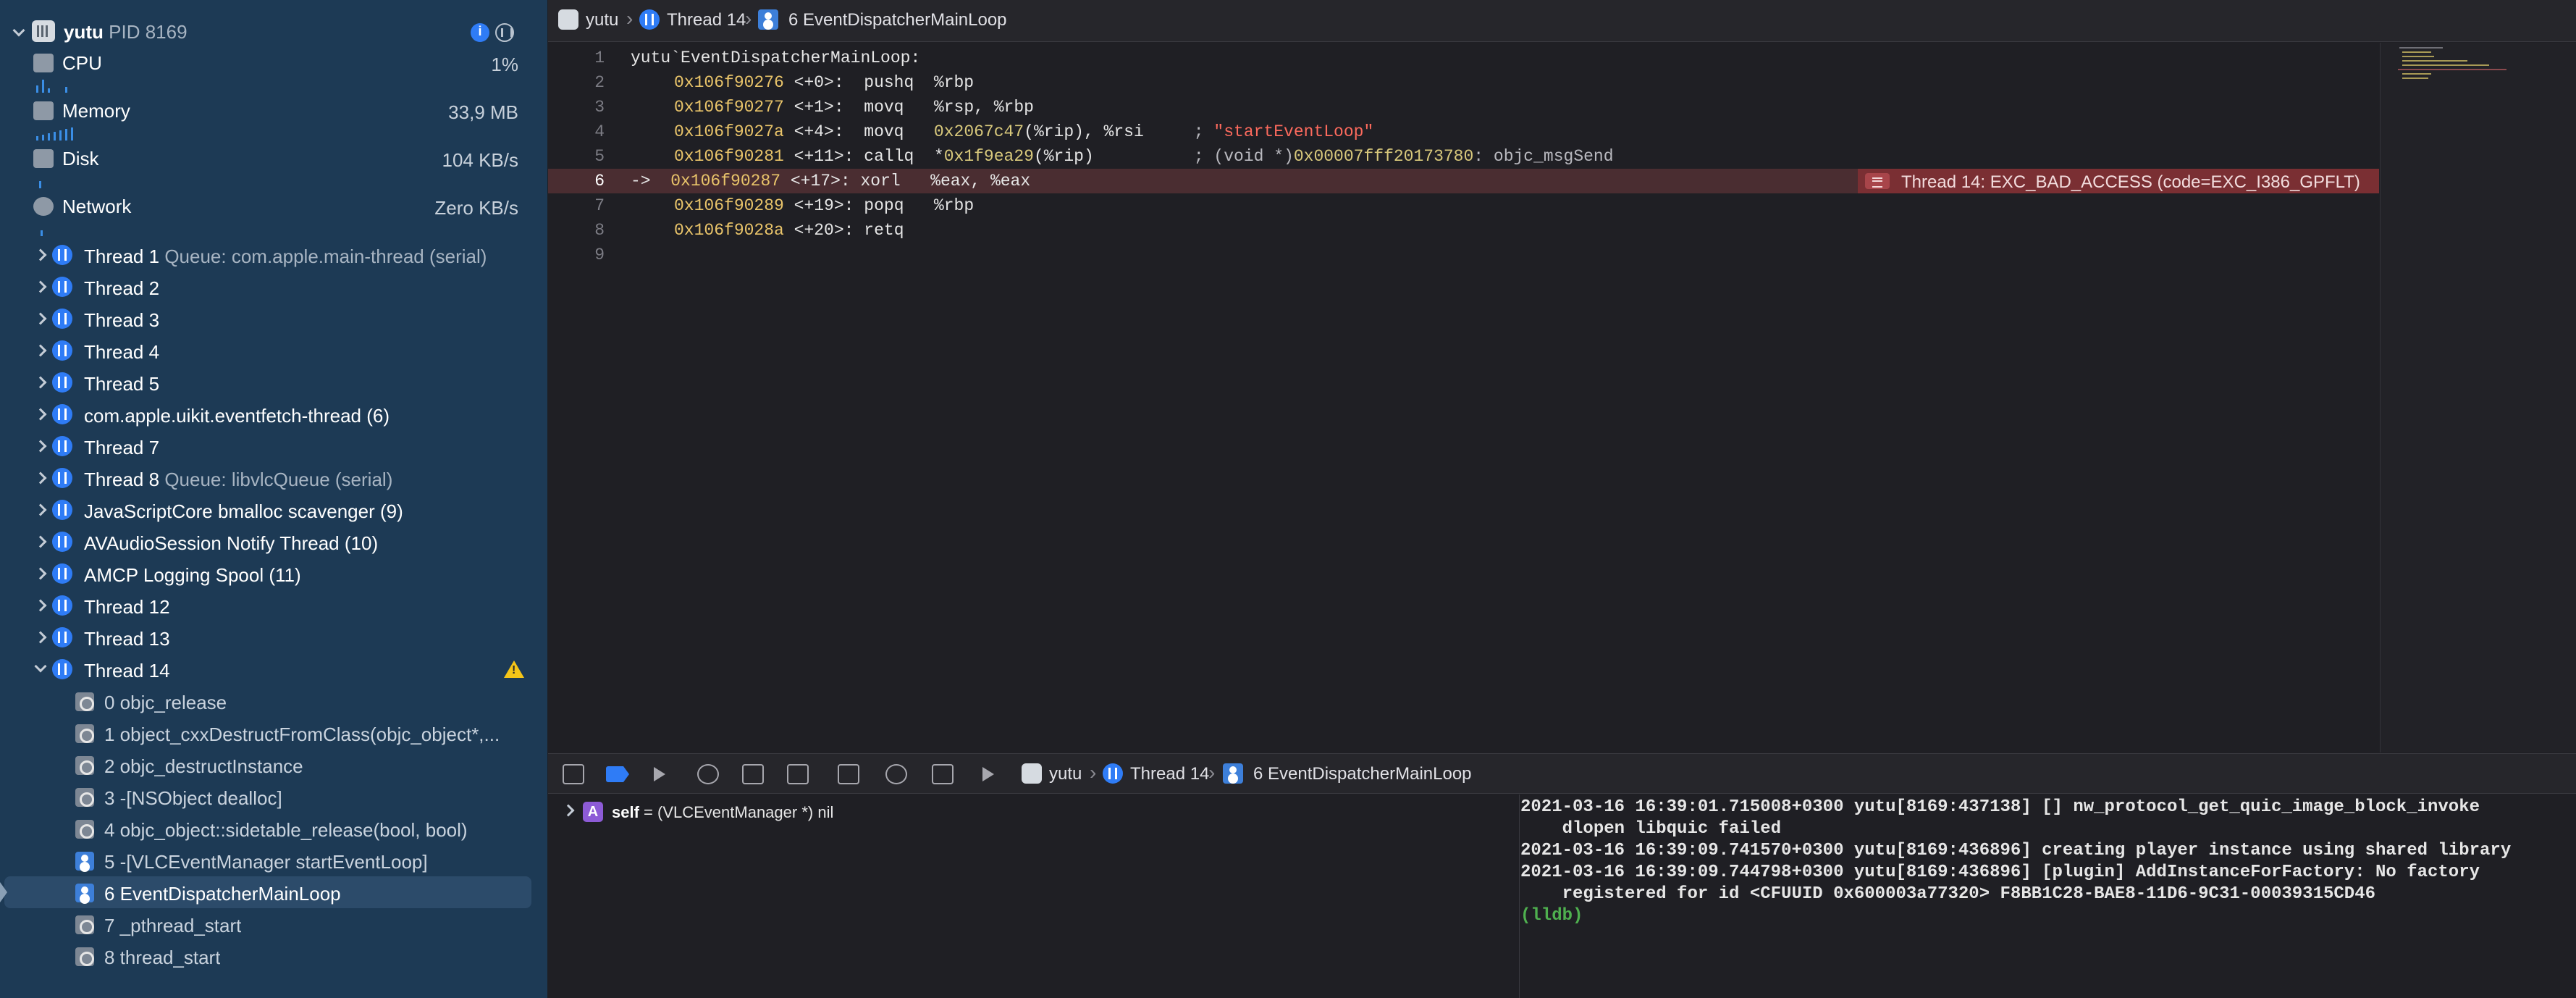 Image resolution: width=2576 pixels, height=998 pixels. What do you see at coordinates (273, 414) in the screenshot?
I see `thread-row: com.apple.uikit.eventfetch-thread (6)` at bounding box center [273, 414].